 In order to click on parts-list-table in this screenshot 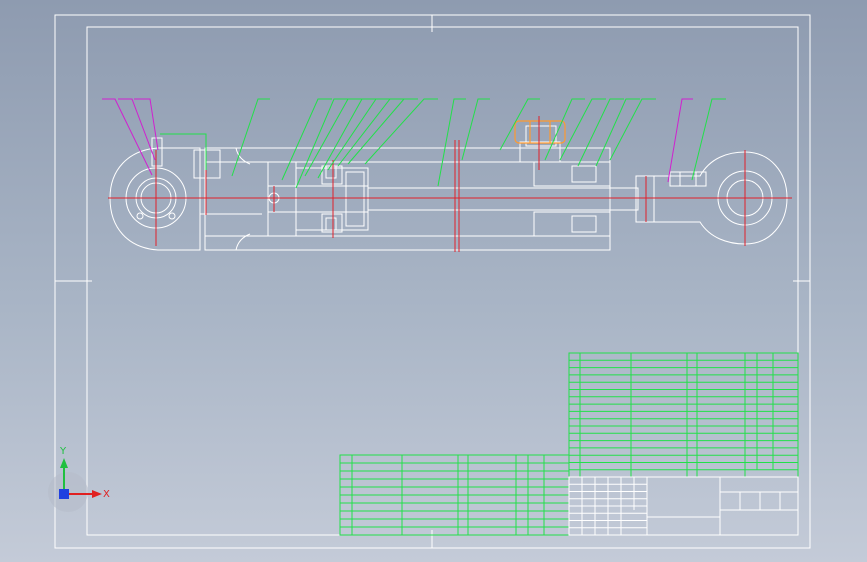, I will do `click(683, 415)`.